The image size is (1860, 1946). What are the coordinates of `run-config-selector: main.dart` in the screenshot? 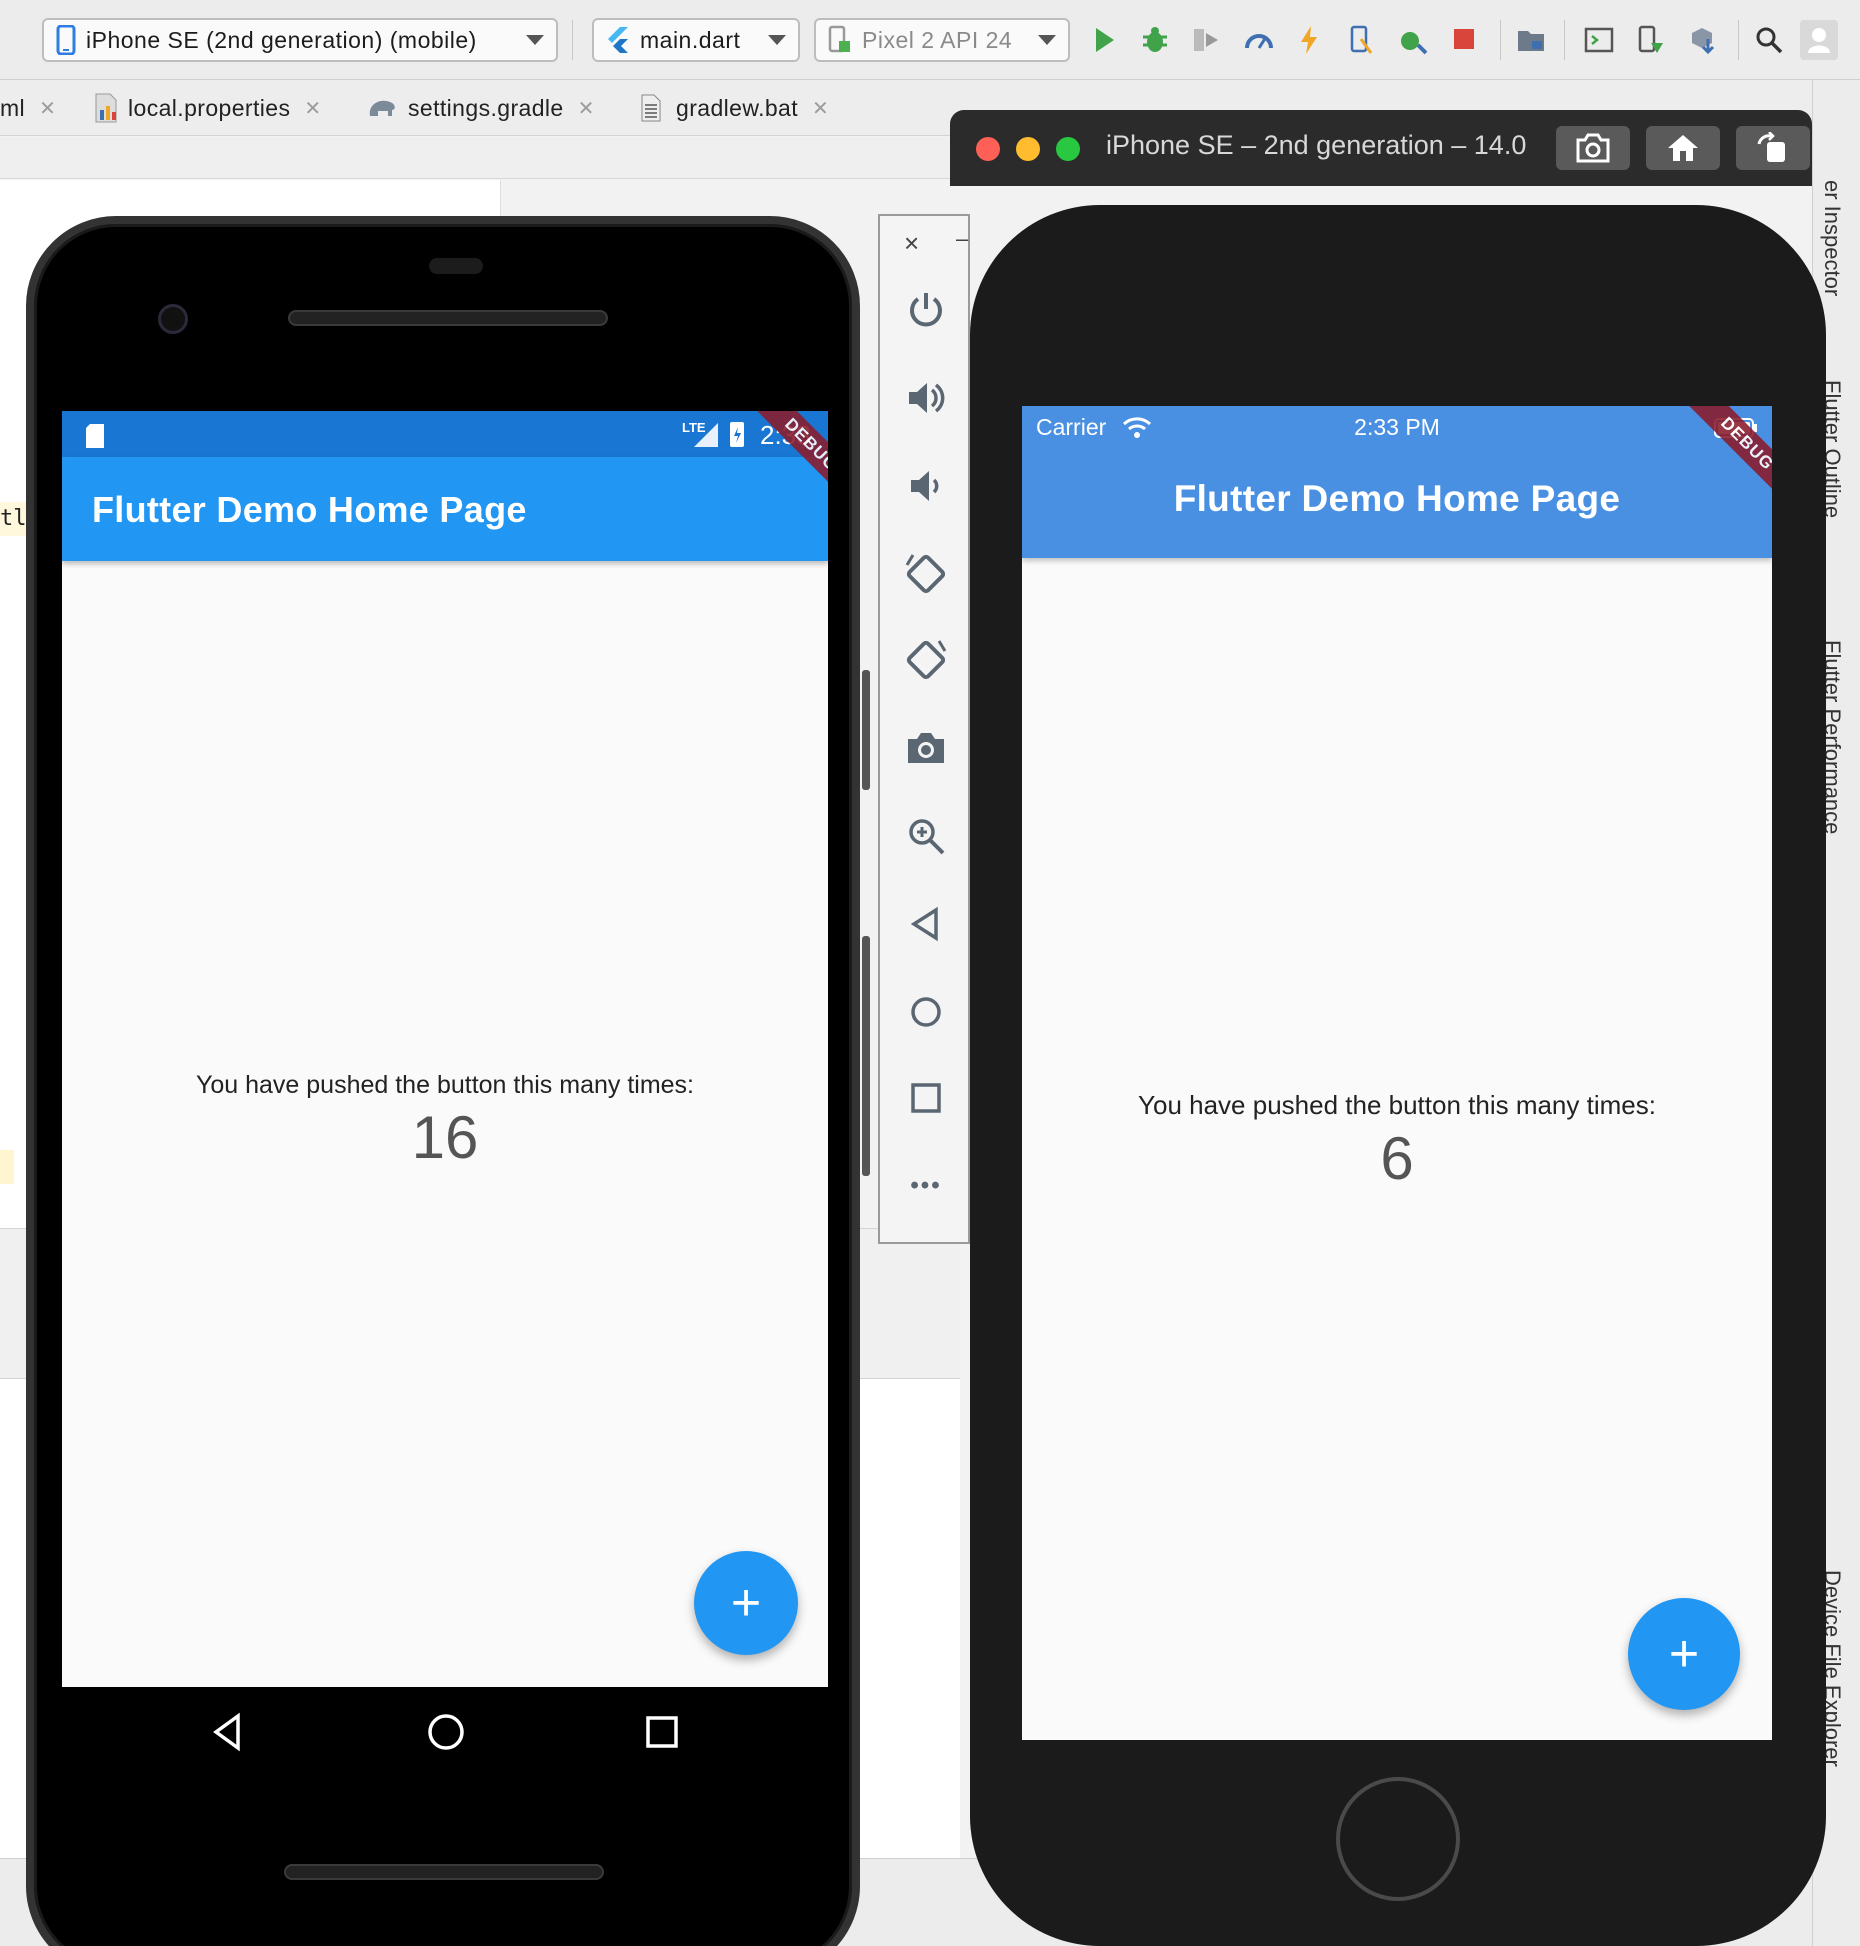 It's located at (696, 40).